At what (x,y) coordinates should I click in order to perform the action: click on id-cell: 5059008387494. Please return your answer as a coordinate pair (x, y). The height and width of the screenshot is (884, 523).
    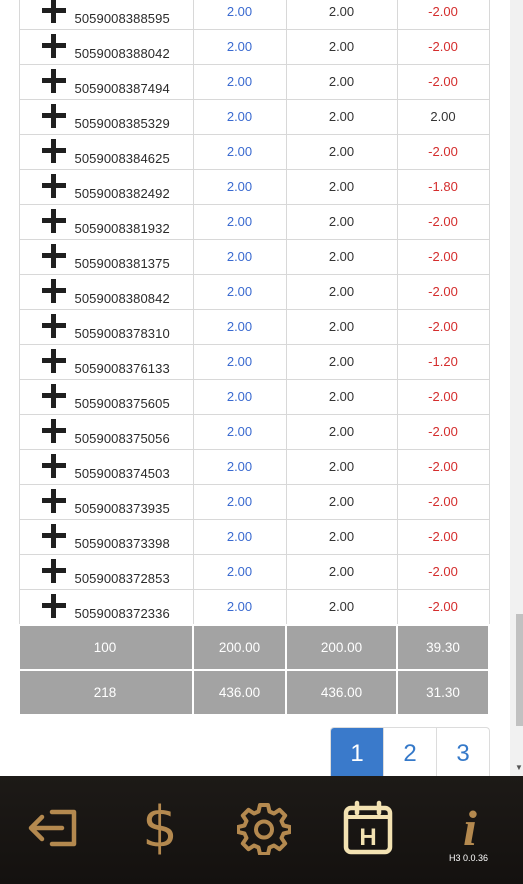
    Looking at the image, I should click on (106, 82).